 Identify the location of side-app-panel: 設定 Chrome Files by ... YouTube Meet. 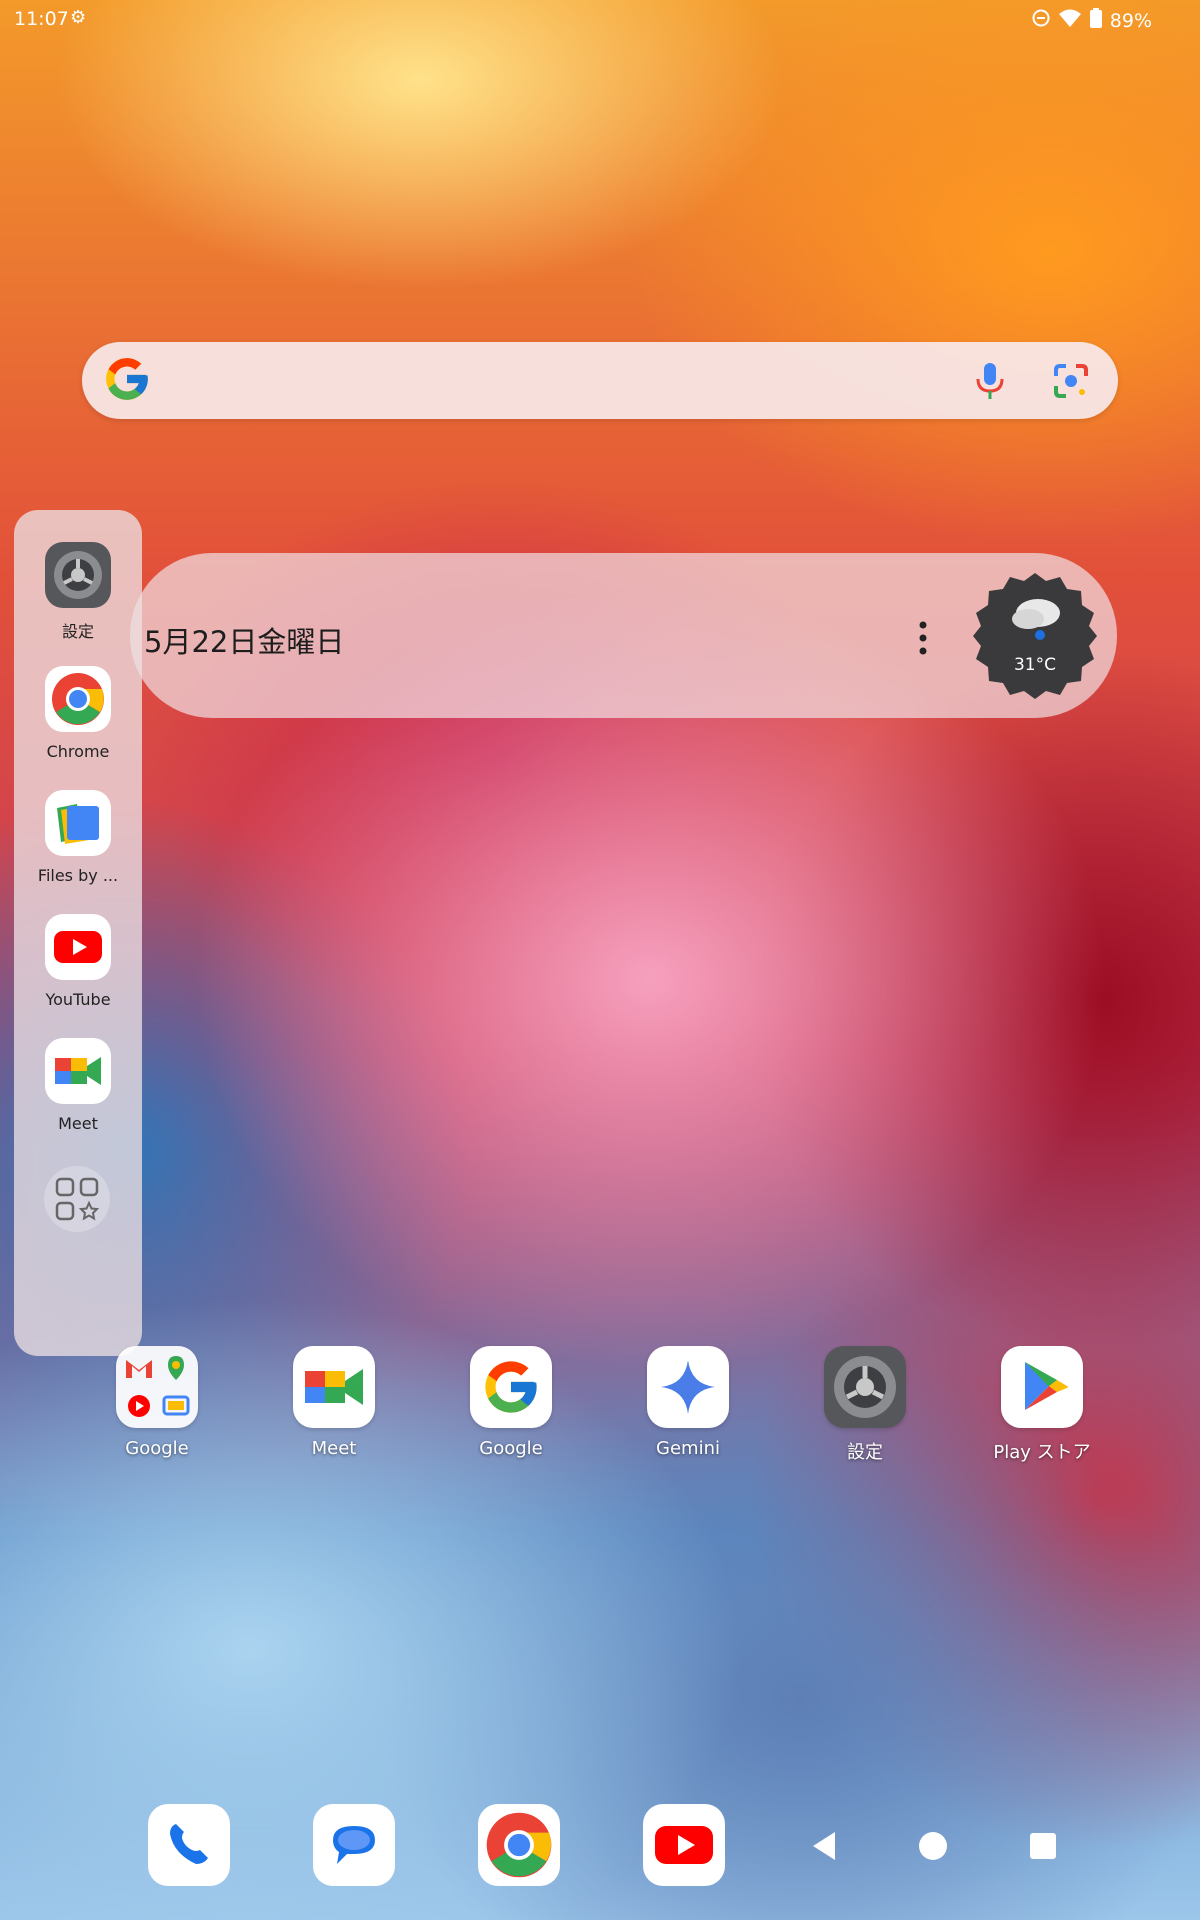
(78, 933).